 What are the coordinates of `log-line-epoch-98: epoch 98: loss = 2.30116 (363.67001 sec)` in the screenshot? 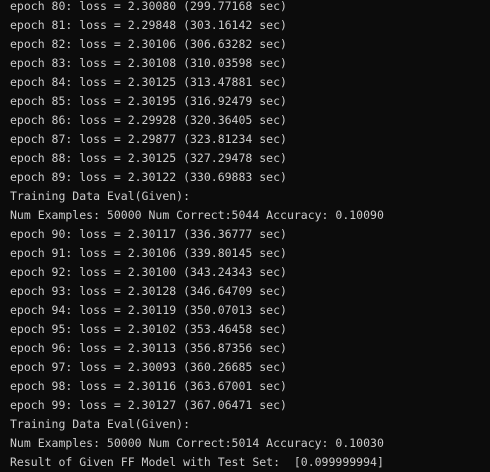 It's located at (148, 386).